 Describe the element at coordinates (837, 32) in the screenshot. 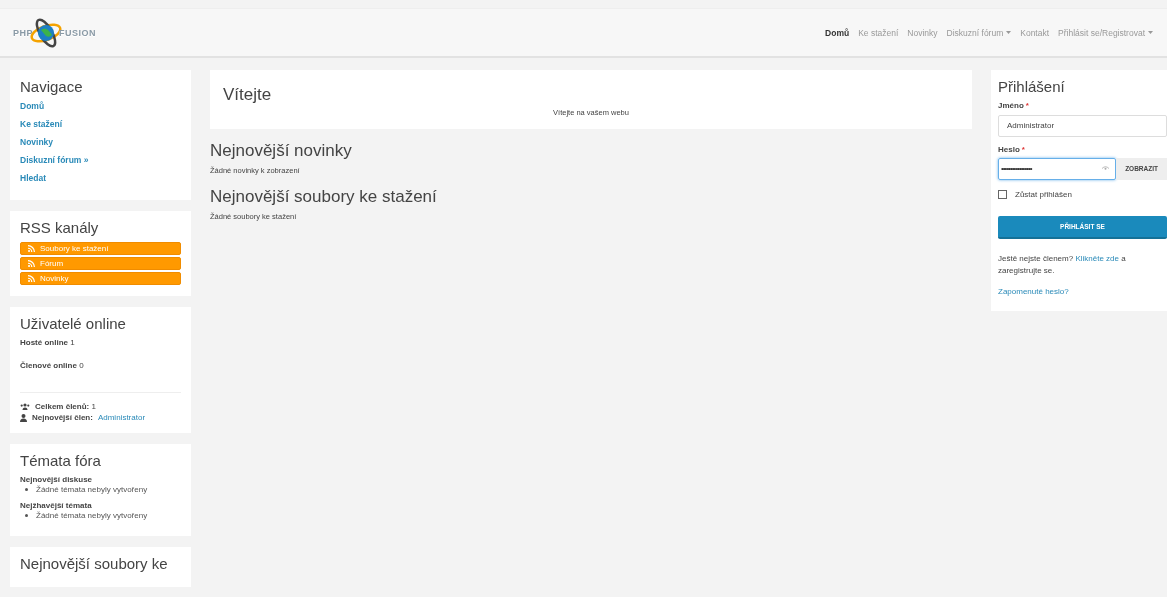

I see `nav-link: Domů` at that location.